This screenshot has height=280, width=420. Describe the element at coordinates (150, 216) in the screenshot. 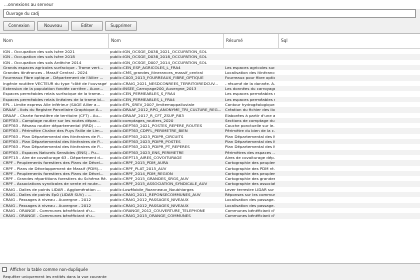

I see `cell-table: public:CRAIG_2015_ORANGE_COMMUNES` at that location.